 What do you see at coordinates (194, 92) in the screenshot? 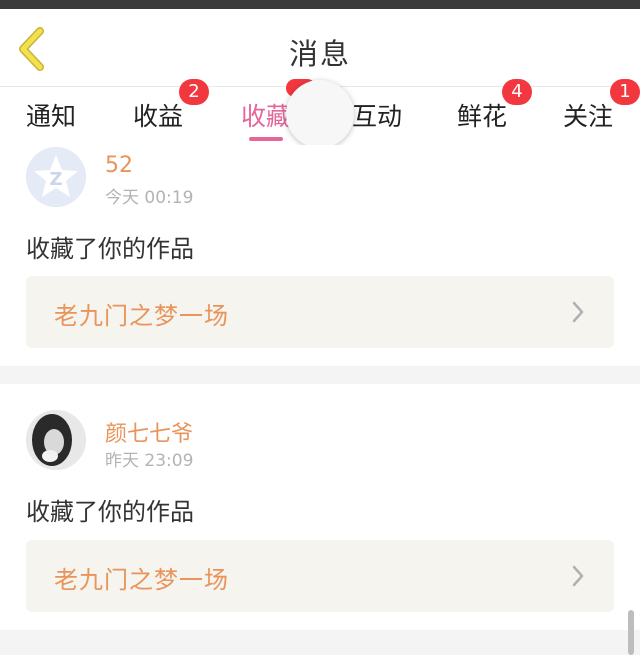
I see `badge-income: 2` at bounding box center [194, 92].